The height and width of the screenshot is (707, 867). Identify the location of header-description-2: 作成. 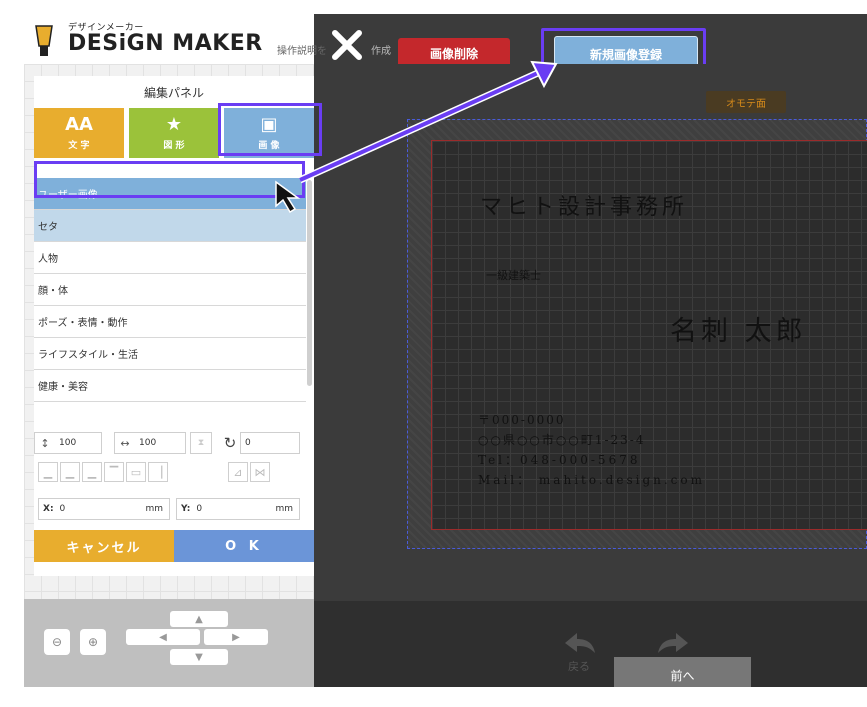
(381, 51).